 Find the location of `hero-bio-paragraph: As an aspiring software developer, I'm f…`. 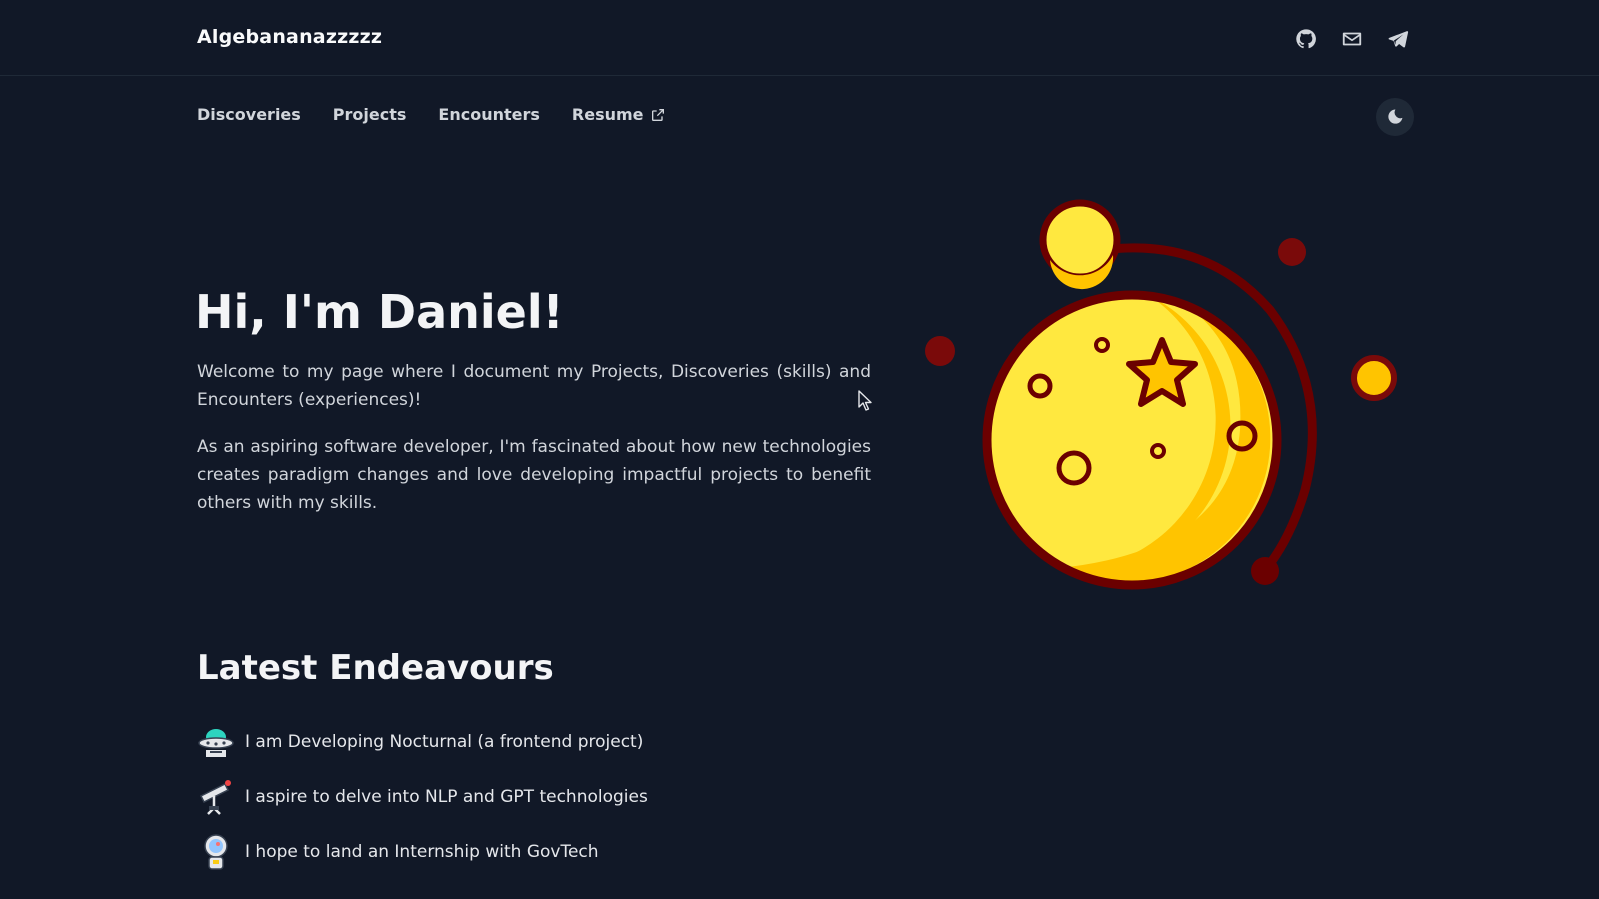

hero-bio-paragraph: As an aspiring software developer, I'm f… is located at coordinates (534, 475).